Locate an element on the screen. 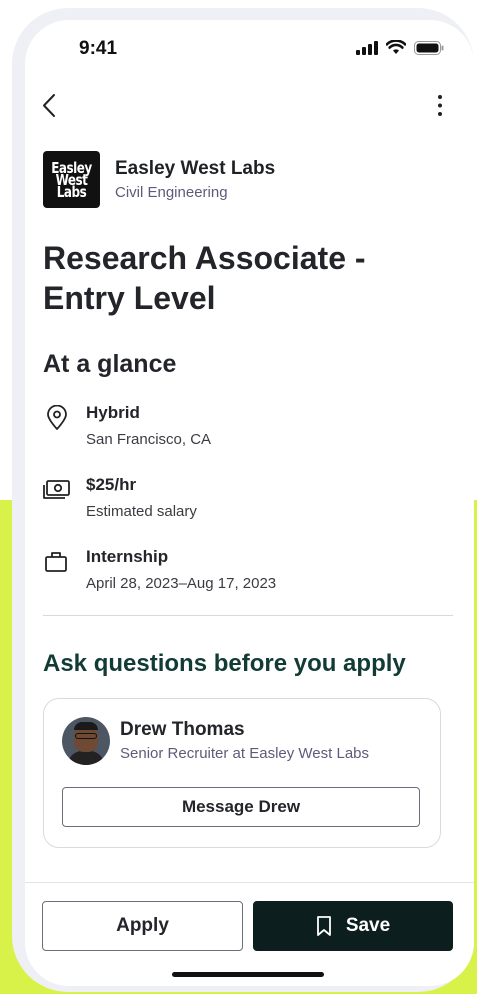  status-bar: 9:41 is located at coordinates (249, 48).